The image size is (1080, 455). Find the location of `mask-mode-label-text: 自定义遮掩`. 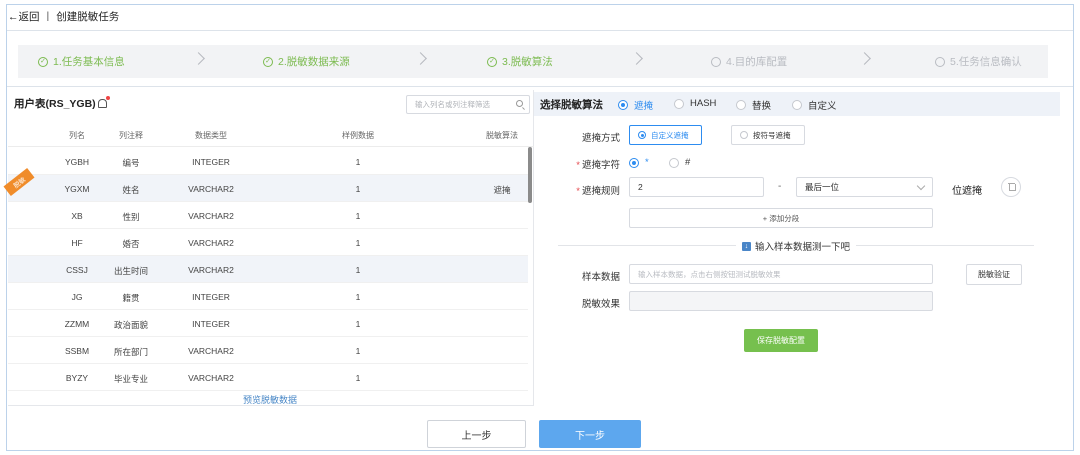

mask-mode-label-text: 自定义遮掩 is located at coordinates (670, 135).